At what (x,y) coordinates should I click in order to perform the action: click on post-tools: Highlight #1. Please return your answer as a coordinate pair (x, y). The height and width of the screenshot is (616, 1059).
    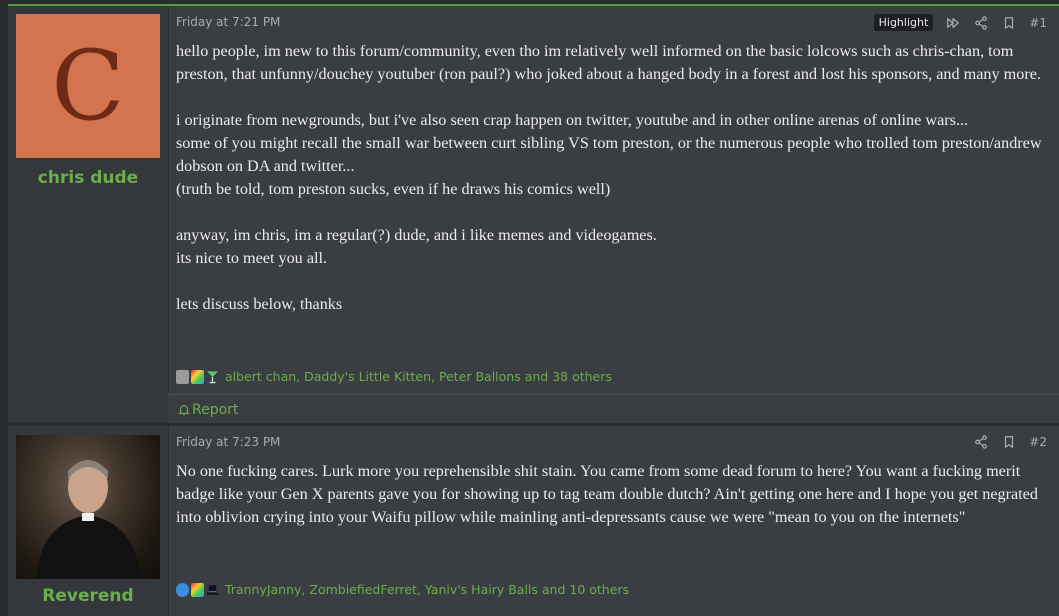
    Looking at the image, I should click on (960, 22).